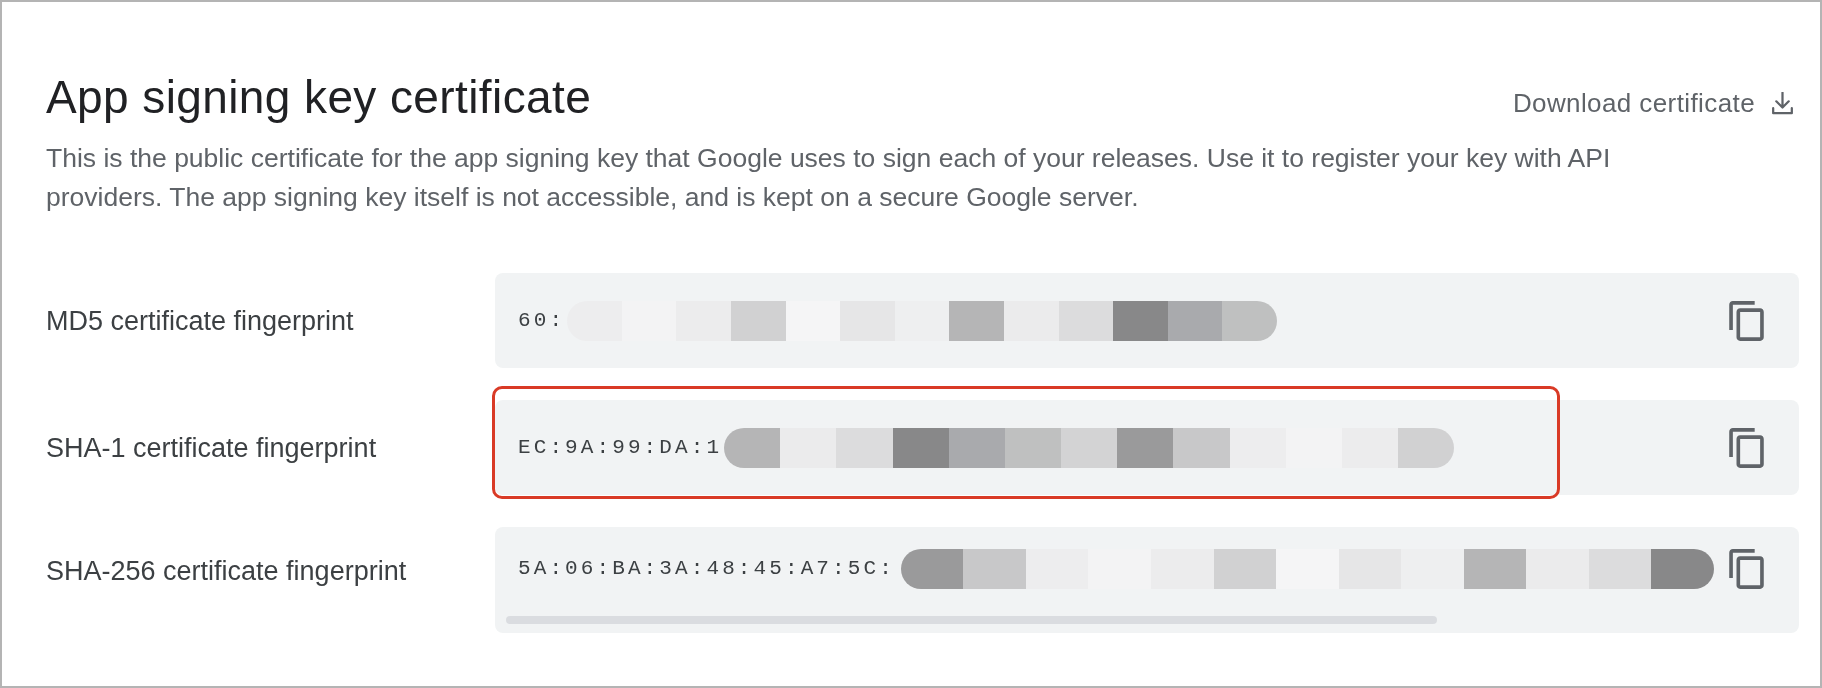 This screenshot has width=1822, height=688. Describe the element at coordinates (211, 447) in the screenshot. I see `fingerprint-label: SHA-1 certificate fingerprint` at that location.